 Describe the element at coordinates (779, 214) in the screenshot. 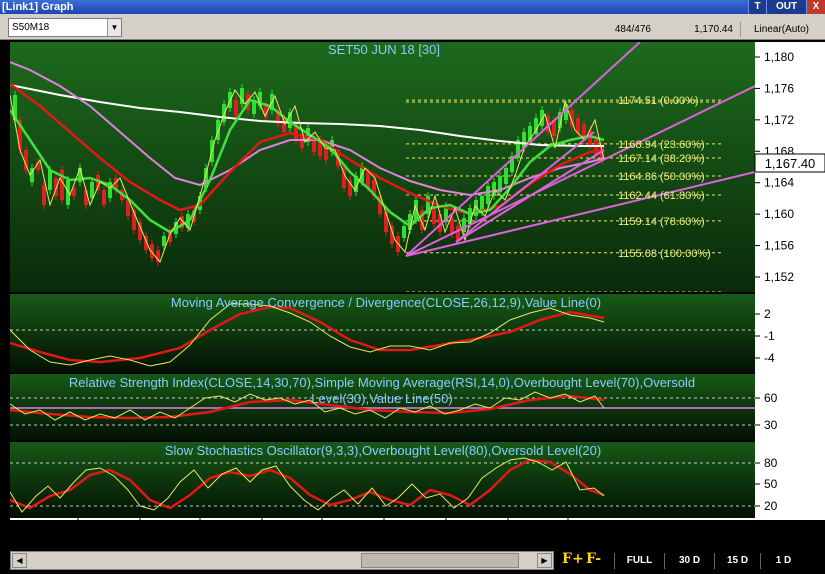

I see `y-axis-tick-label: 1,160` at that location.